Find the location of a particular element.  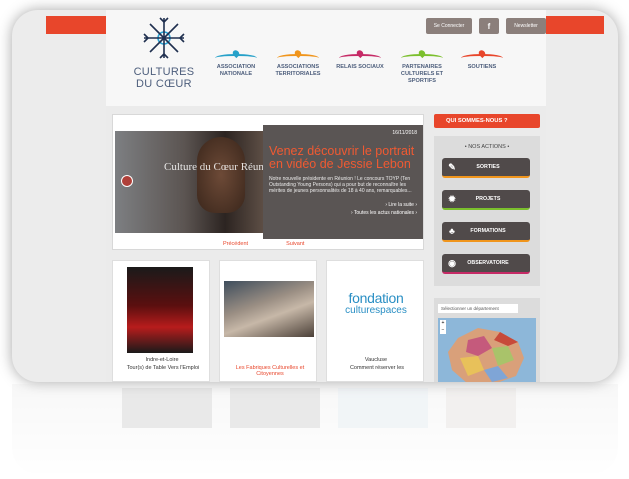

nav-soutiens: SOUTIENS is located at coordinates (482, 59).